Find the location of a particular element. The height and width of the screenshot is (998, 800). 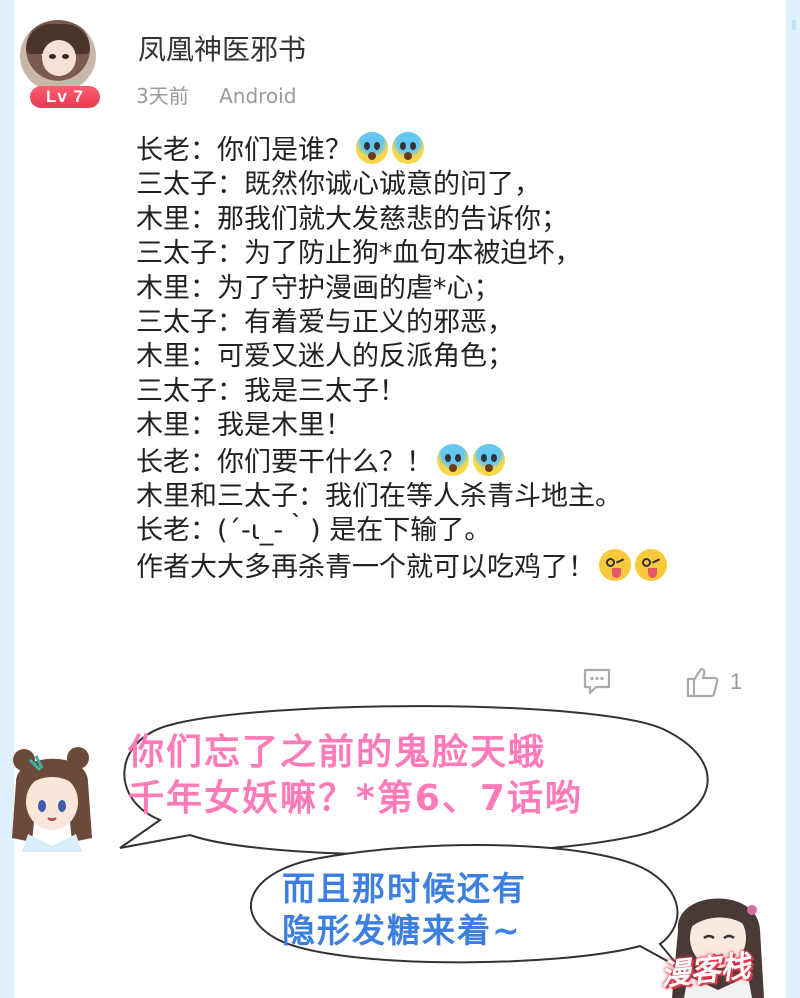

blue-bubble-text: 而且那时候还有 隐形发糖来着~ is located at coordinates (404, 909).